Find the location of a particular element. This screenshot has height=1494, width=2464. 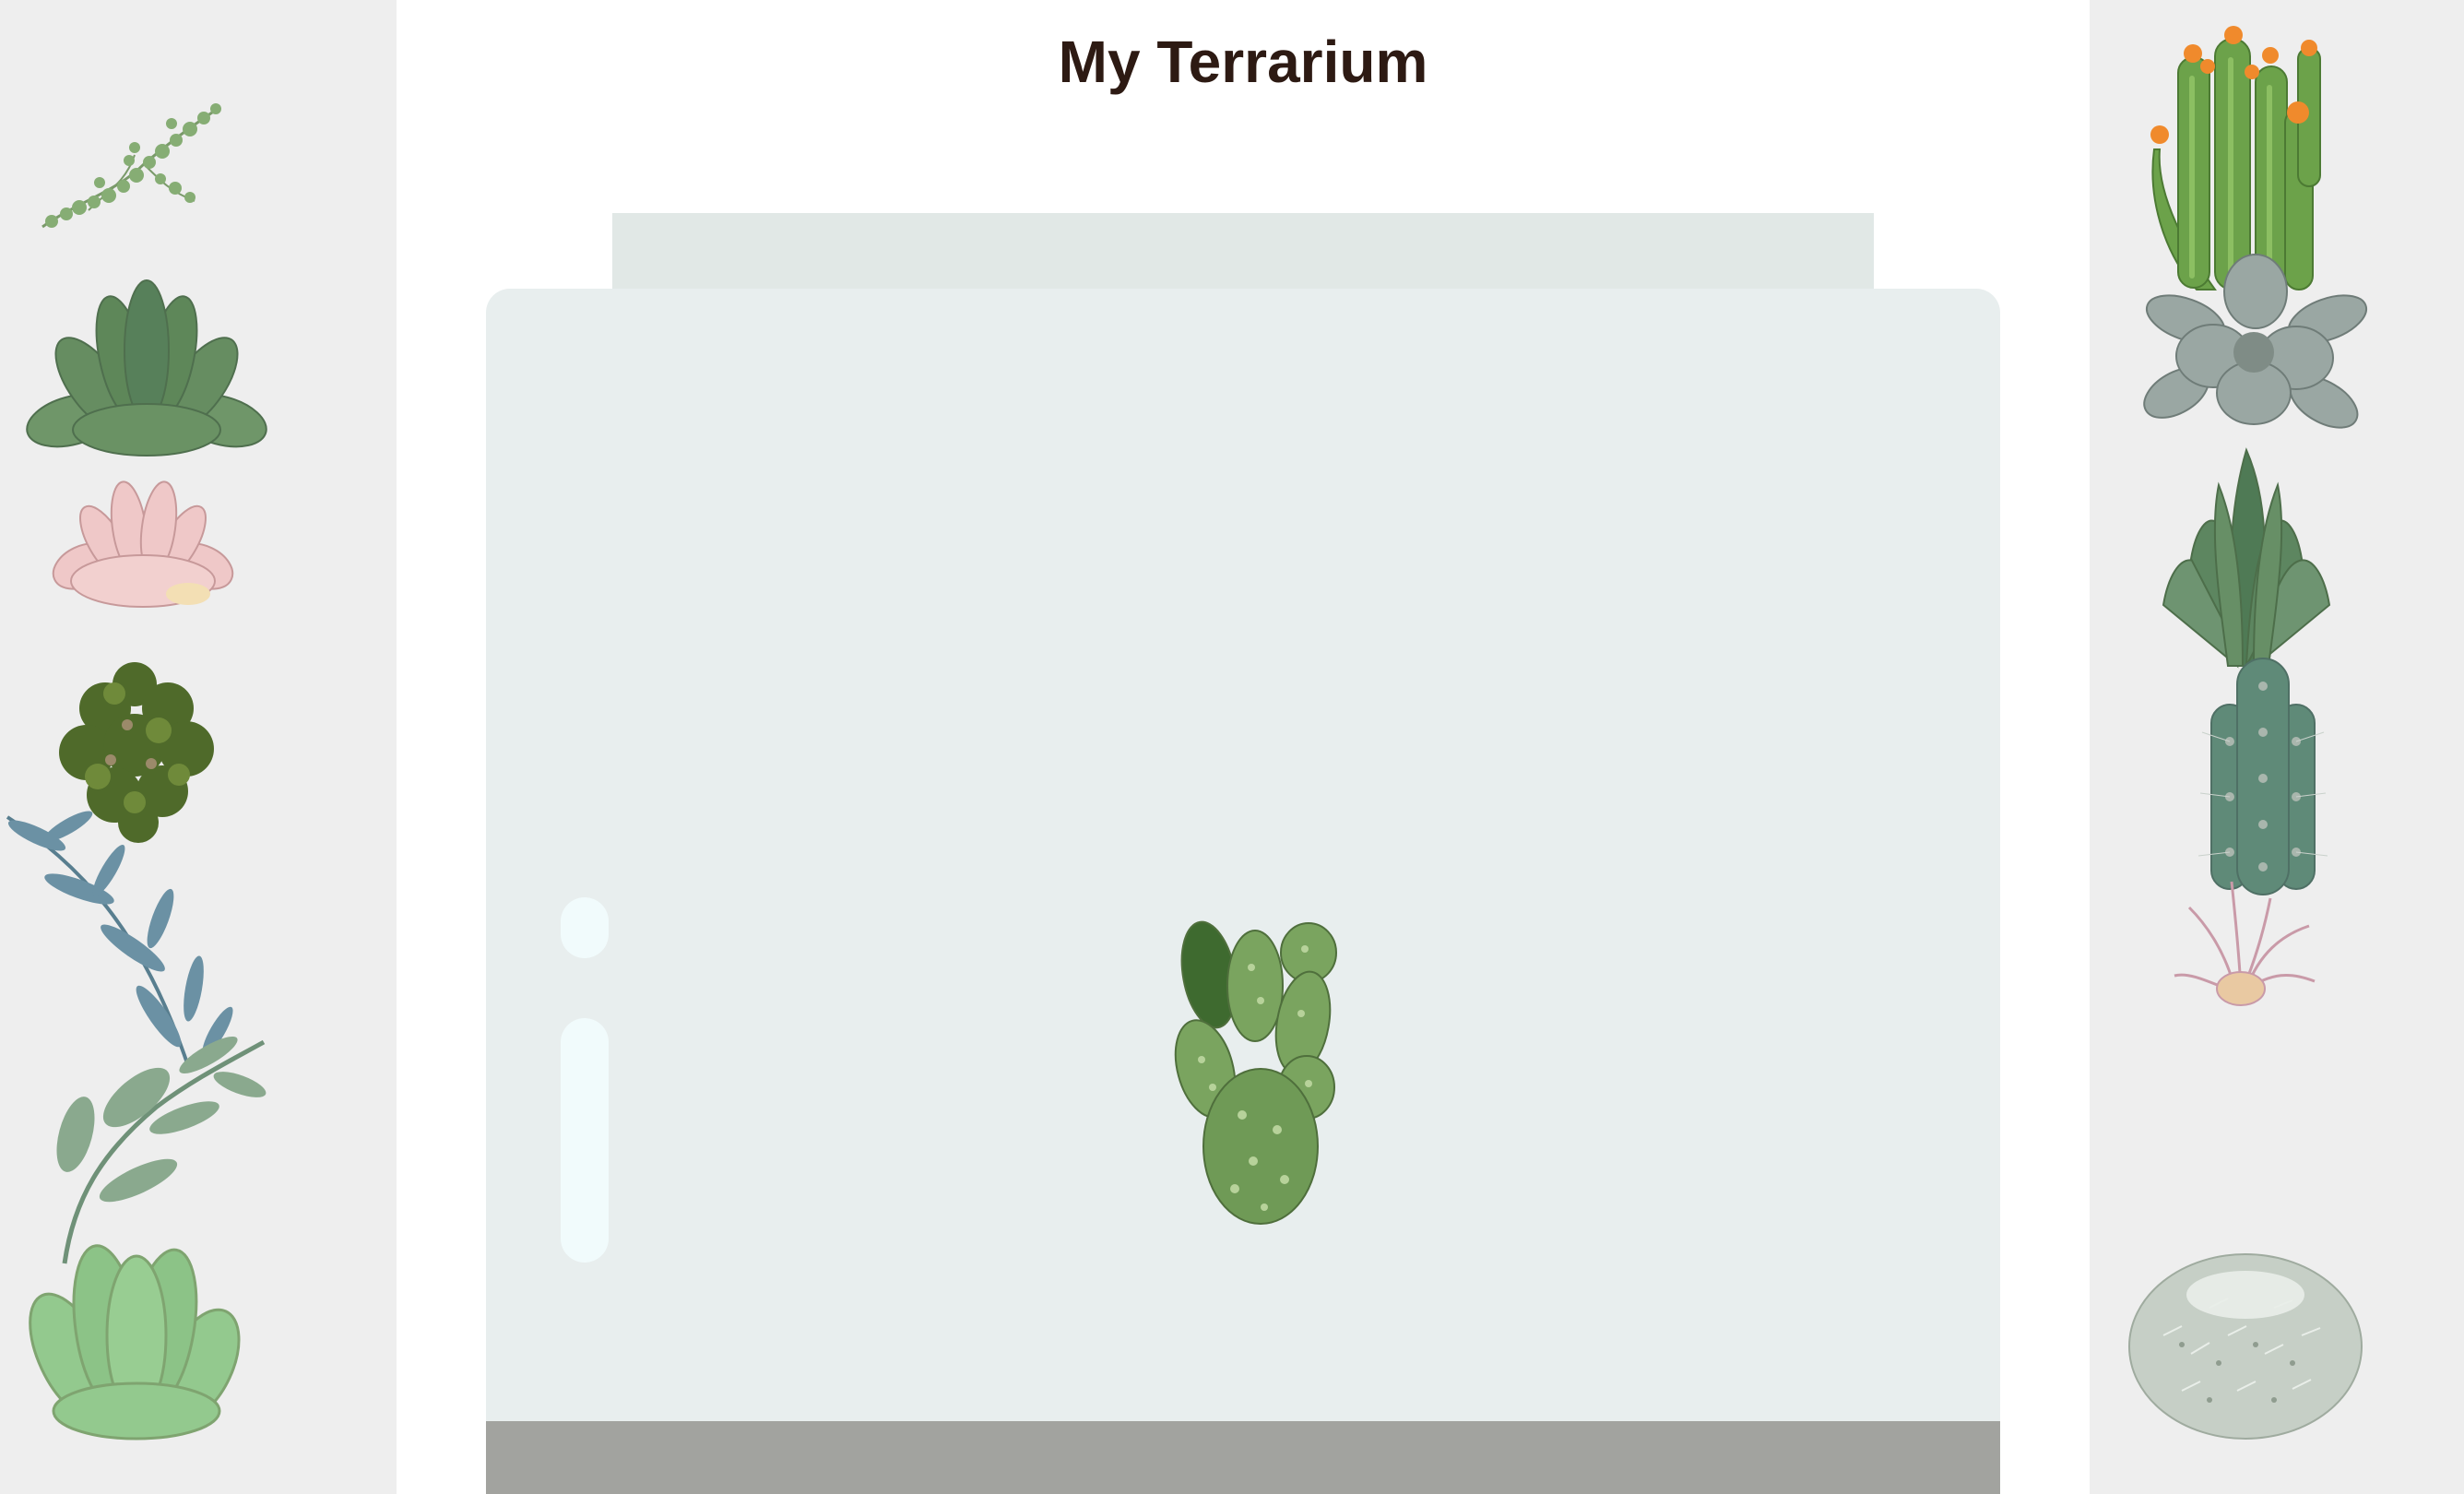

jar-glare-long is located at coordinates (585, 1140).